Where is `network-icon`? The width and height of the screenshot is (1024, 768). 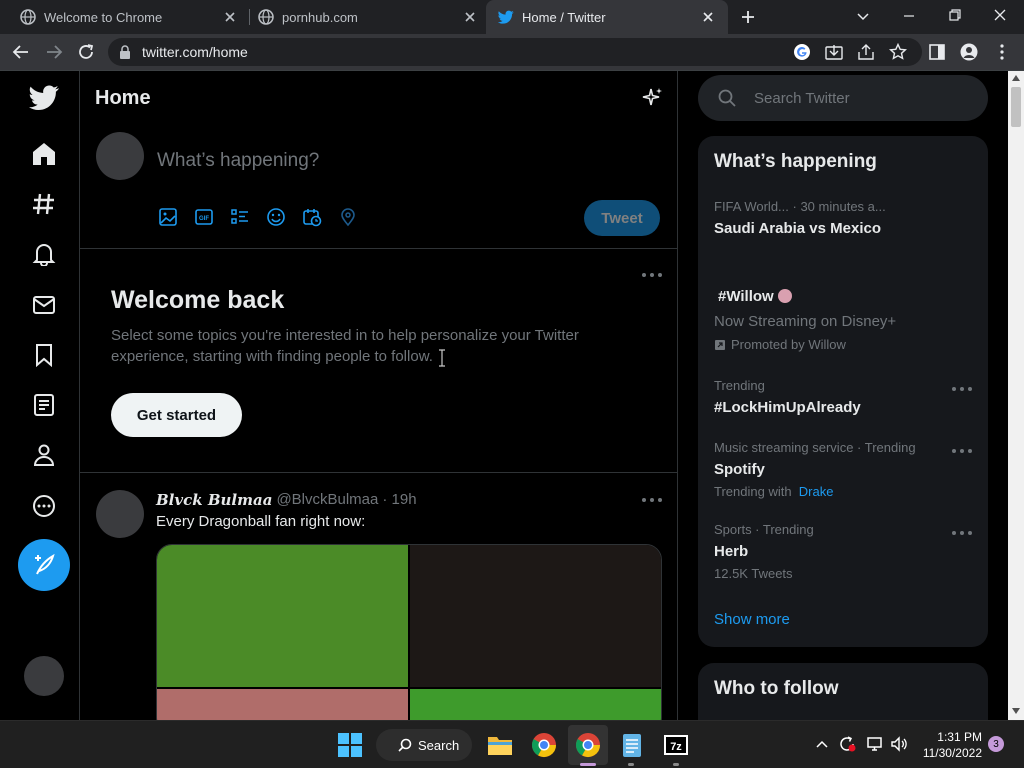 network-icon is located at coordinates (875, 744).